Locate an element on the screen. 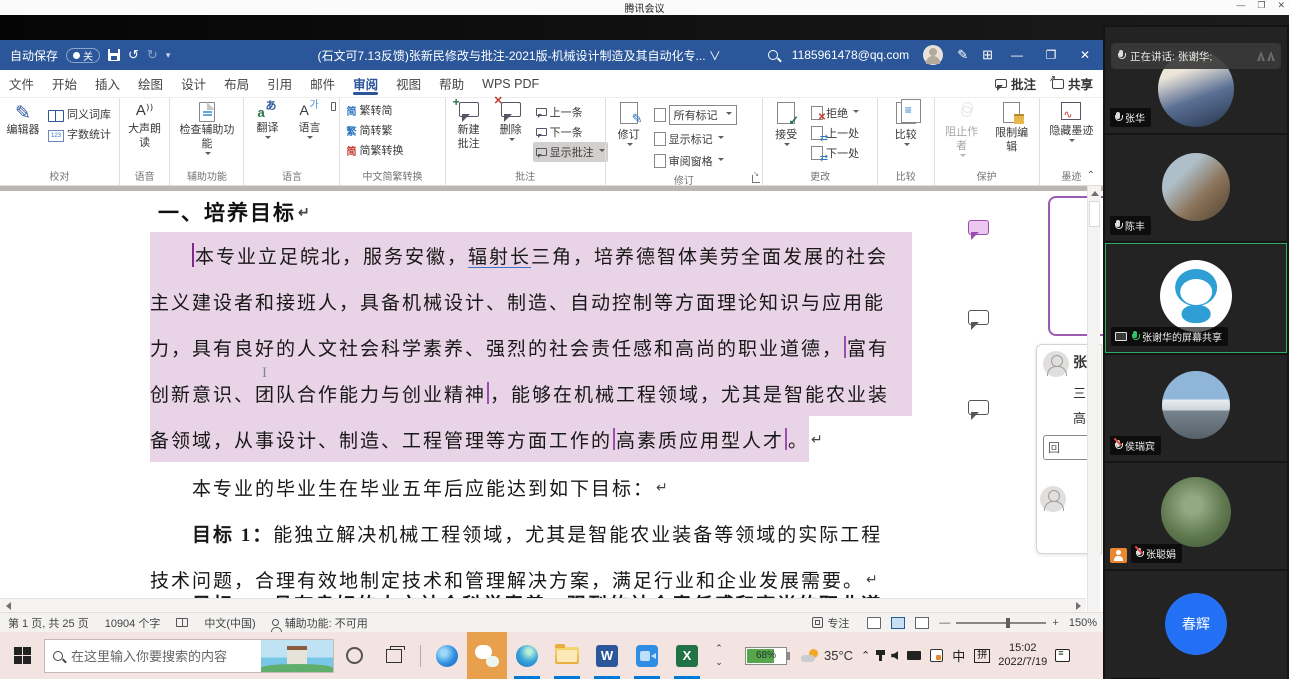 Image resolution: width=1289 pixels, height=679 pixels. undo-icon: ↺ is located at coordinates (133, 55).